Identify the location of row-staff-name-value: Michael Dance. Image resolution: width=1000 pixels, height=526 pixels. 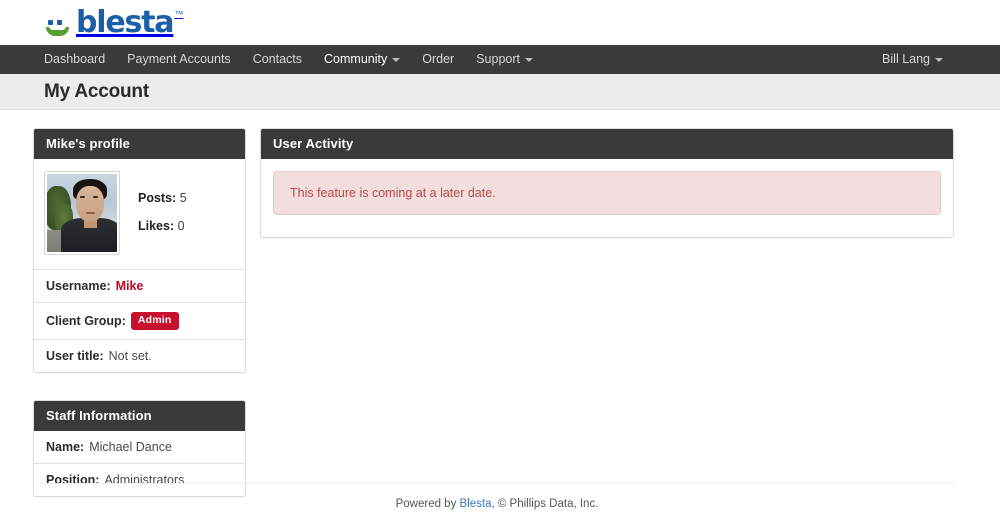
(130, 446).